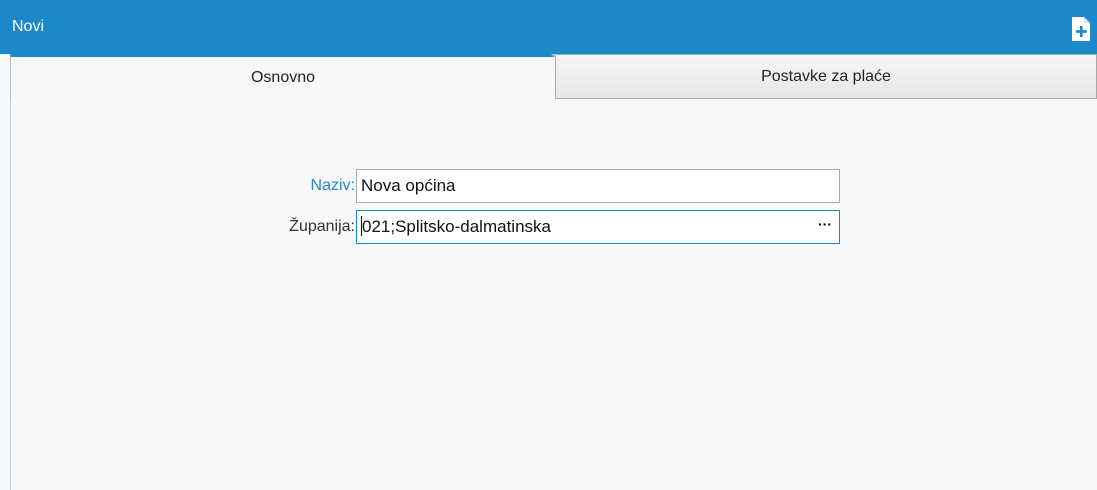 This screenshot has width=1097, height=490. I want to click on tab-strip: Osnovno Postavke za plaće, so click(548, 77).